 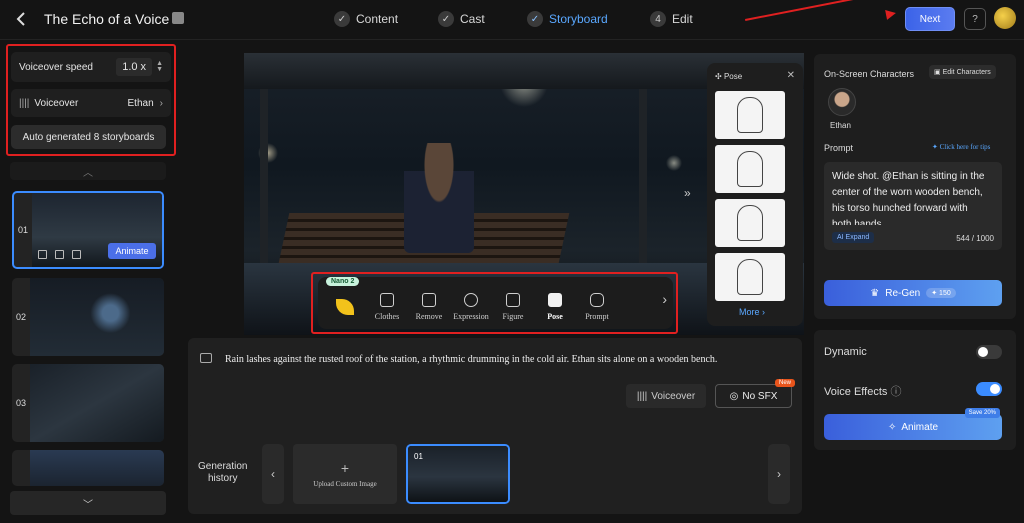 What do you see at coordinates (597, 307) in the screenshot?
I see `tool-prompt: Prompt` at bounding box center [597, 307].